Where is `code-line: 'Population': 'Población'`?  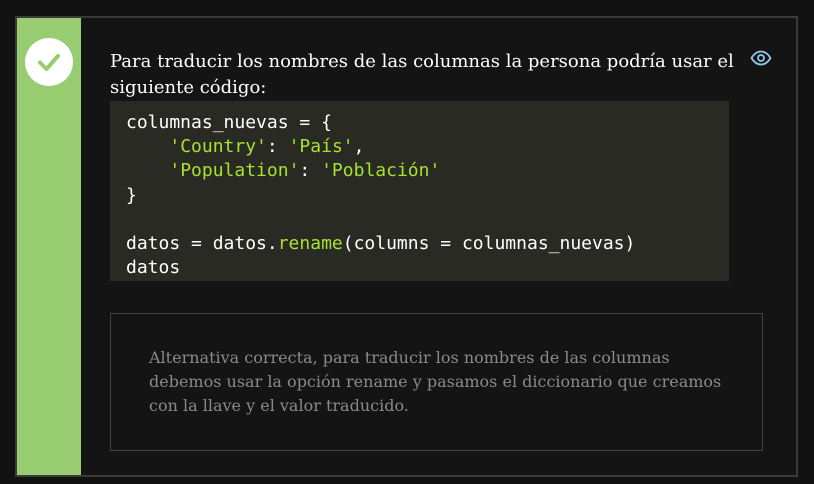
code-line: 'Population': 'Población' is located at coordinates (419, 171).